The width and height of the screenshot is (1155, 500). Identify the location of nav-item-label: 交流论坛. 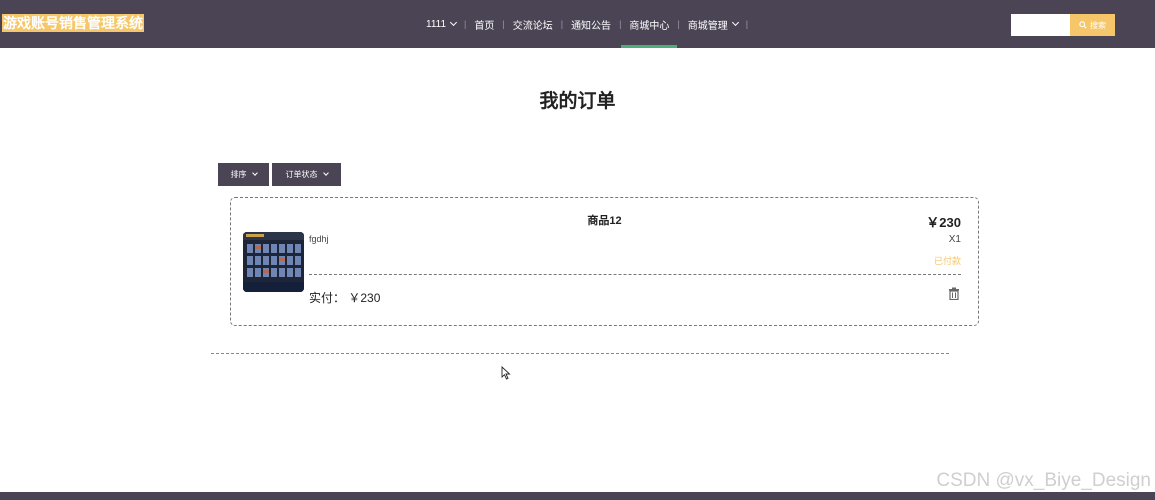
(532, 26).